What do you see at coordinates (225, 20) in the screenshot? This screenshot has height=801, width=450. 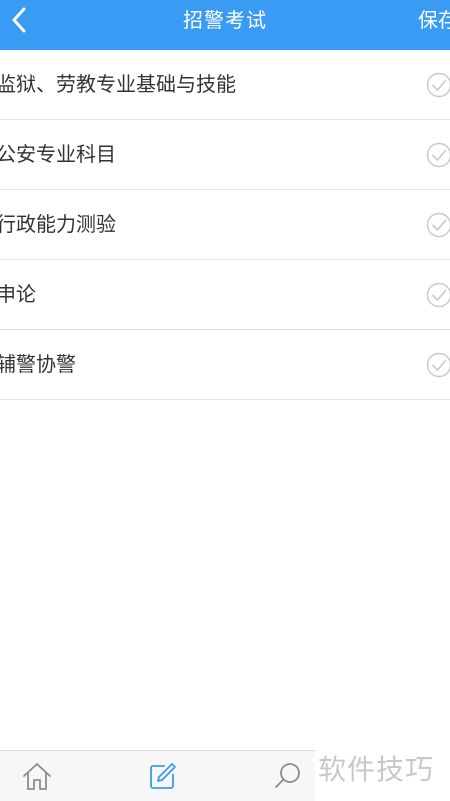 I see `page-title: 招警考试` at bounding box center [225, 20].